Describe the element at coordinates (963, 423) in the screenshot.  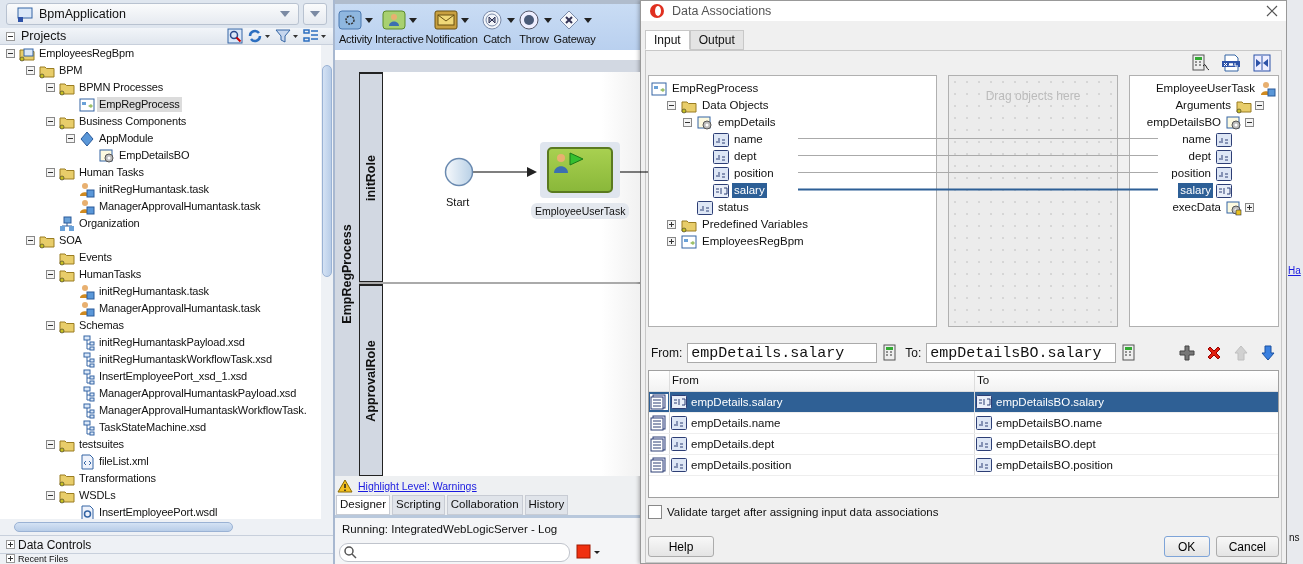
I see `table-row: empDetails.name empDetailsBO.name` at that location.